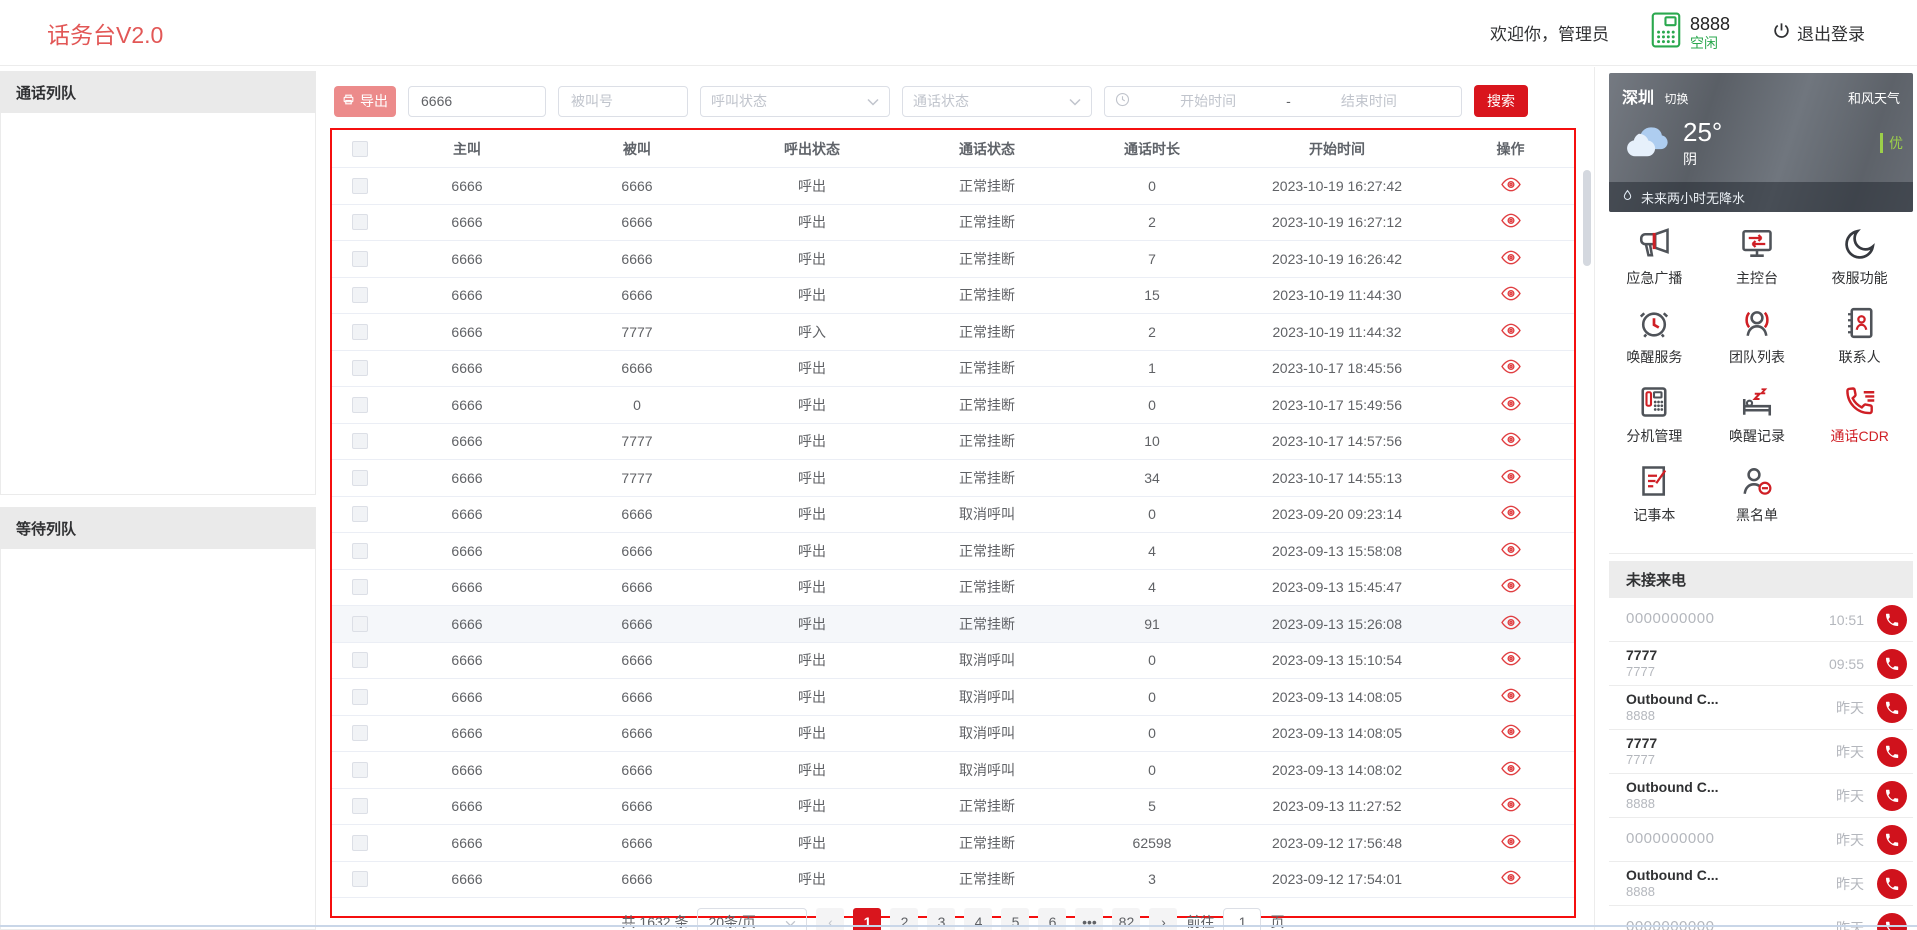  What do you see at coordinates (1654, 335) in the screenshot?
I see `app-shortcut-alarm-clock: 唤醒服务` at bounding box center [1654, 335].